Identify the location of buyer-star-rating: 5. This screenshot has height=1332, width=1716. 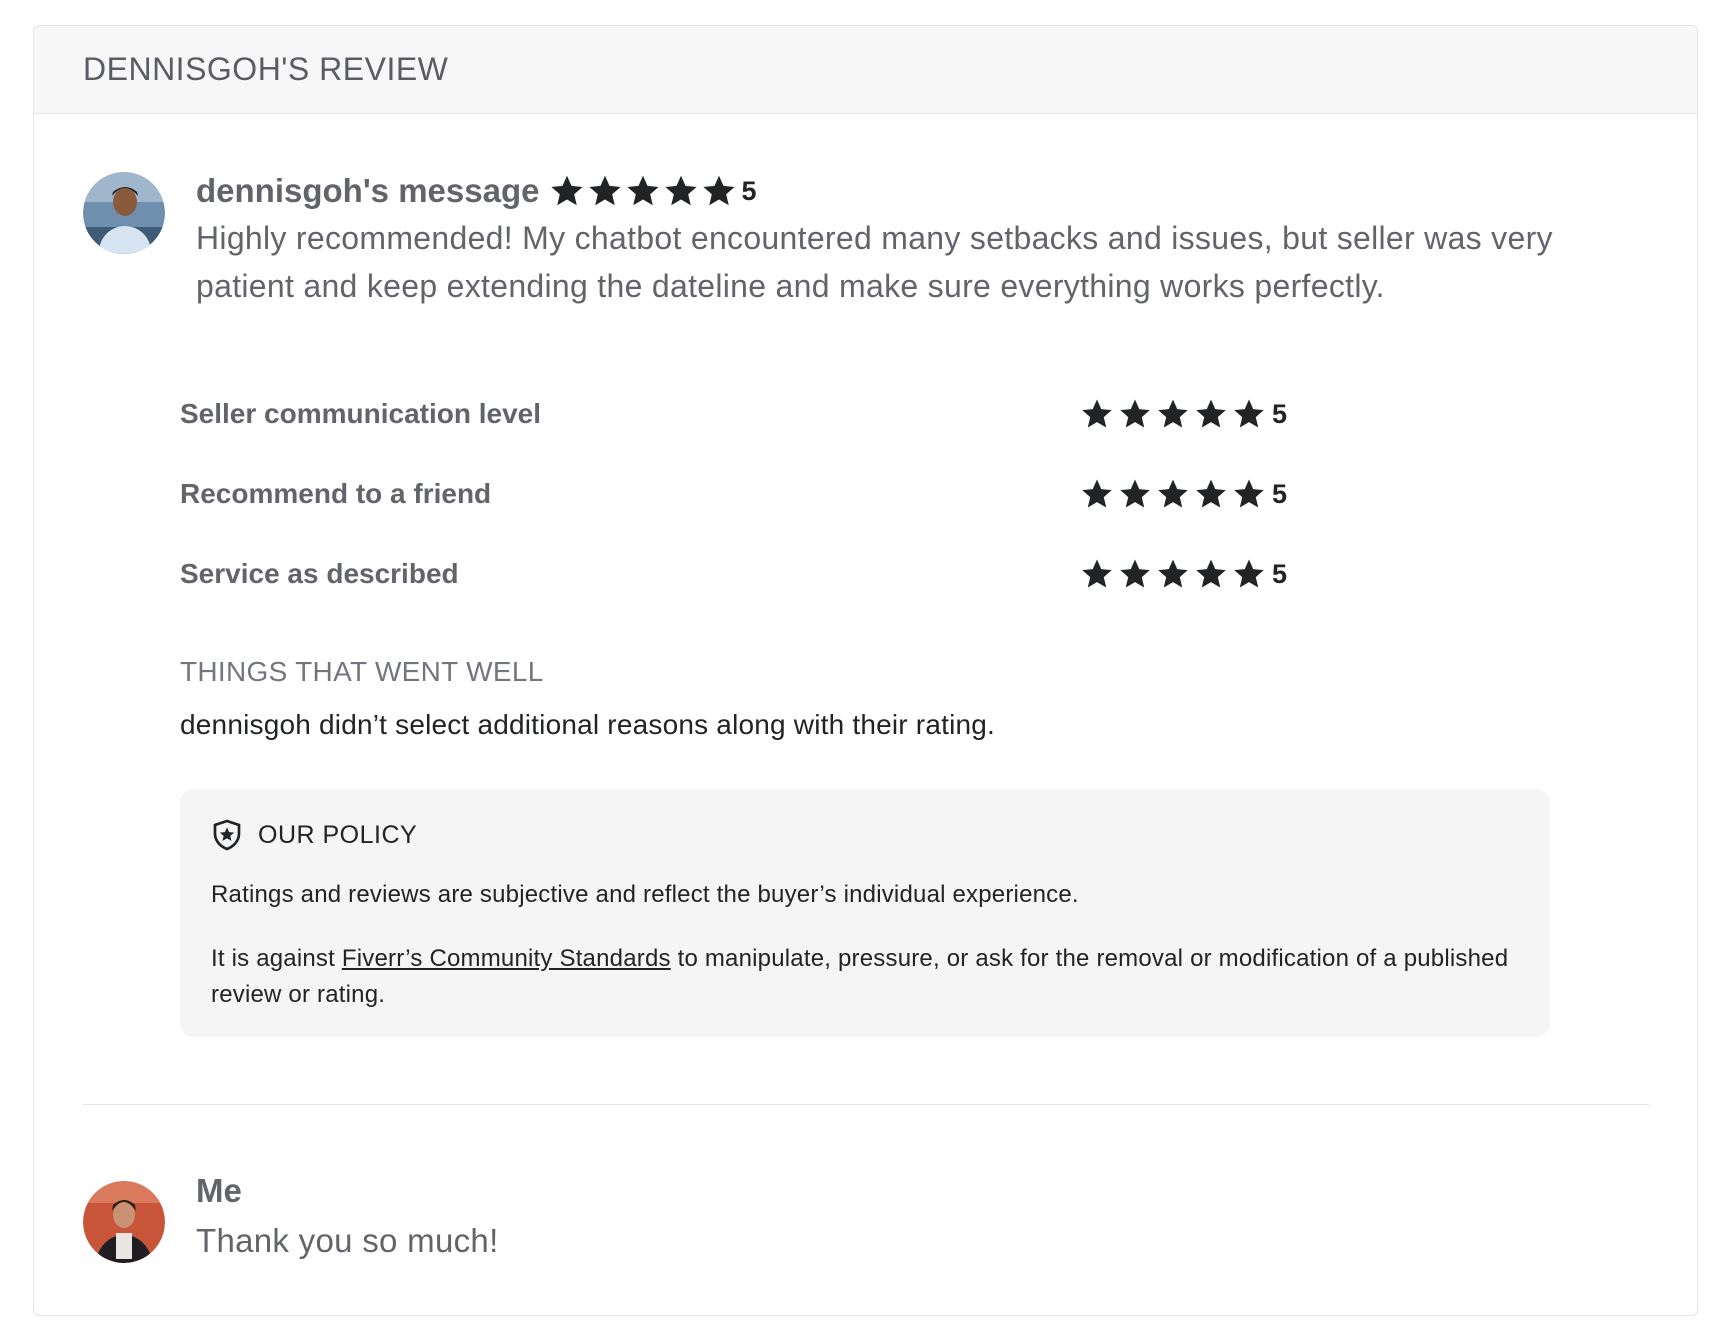
(653, 191).